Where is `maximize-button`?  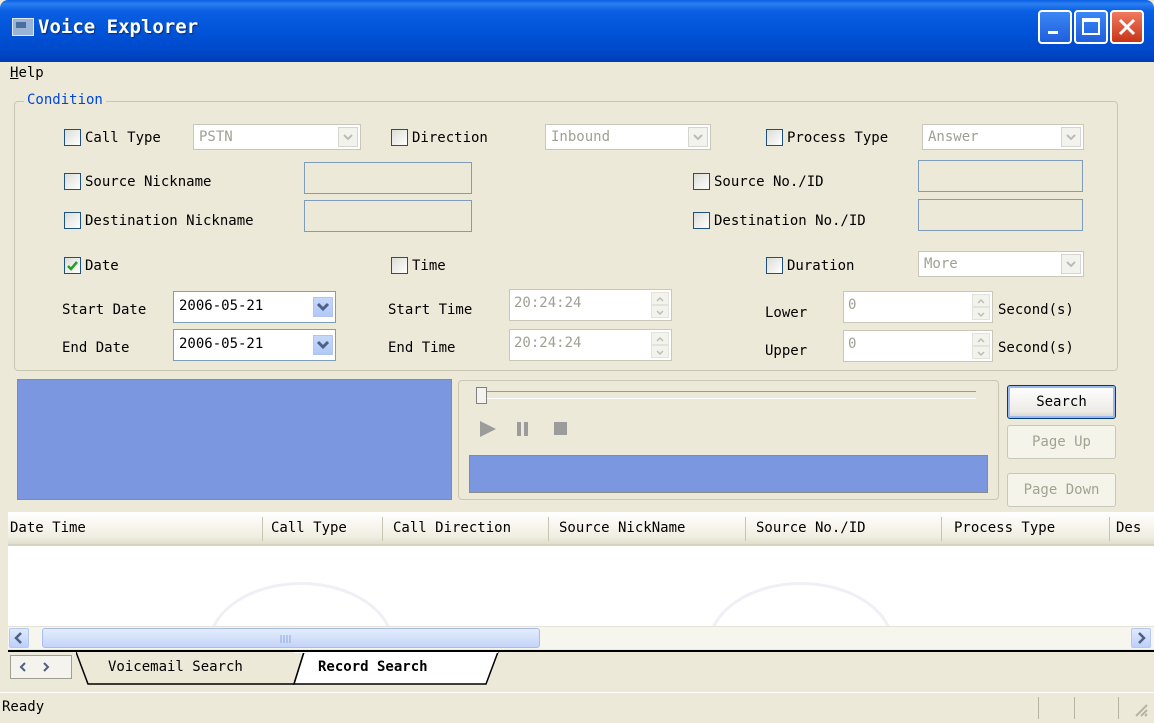 maximize-button is located at coordinates (1091, 27).